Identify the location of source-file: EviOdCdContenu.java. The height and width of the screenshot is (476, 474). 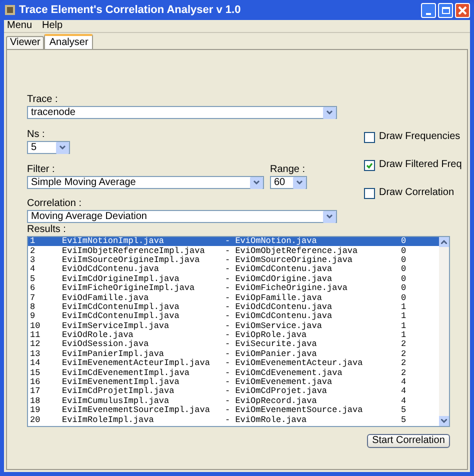
(110, 269).